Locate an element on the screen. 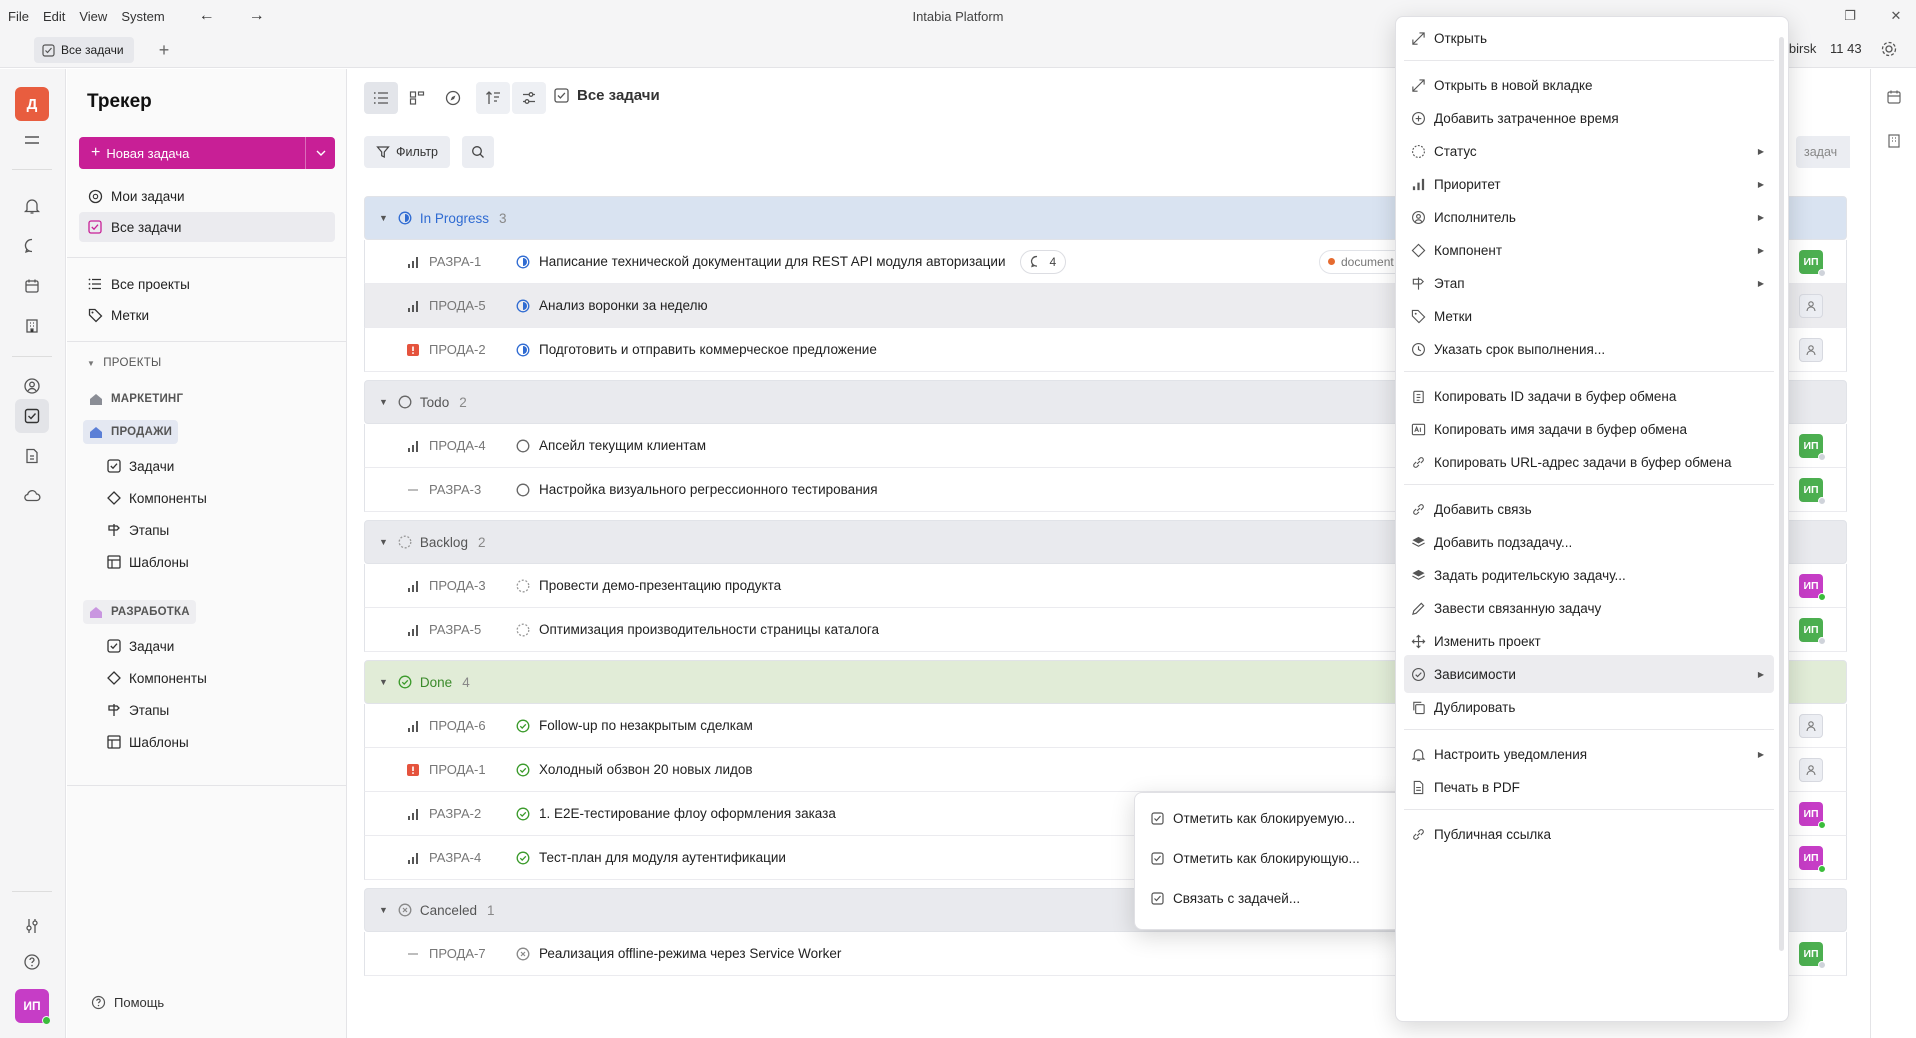 The width and height of the screenshot is (1916, 1038). office-building-icon is located at coordinates (1894, 141).